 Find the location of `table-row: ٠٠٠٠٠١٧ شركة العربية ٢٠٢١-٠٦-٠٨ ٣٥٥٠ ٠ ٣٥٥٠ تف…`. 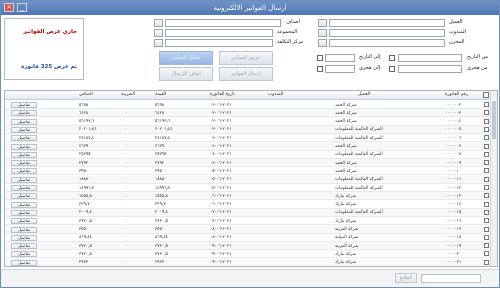

table-row: ٠٠٠٠٠١٧ شركة العربية ٢٠٢١-٠٦-٠٨ ٣٥٥٠ ٠ ٣٥٥٠ تف… is located at coordinates (248, 229).